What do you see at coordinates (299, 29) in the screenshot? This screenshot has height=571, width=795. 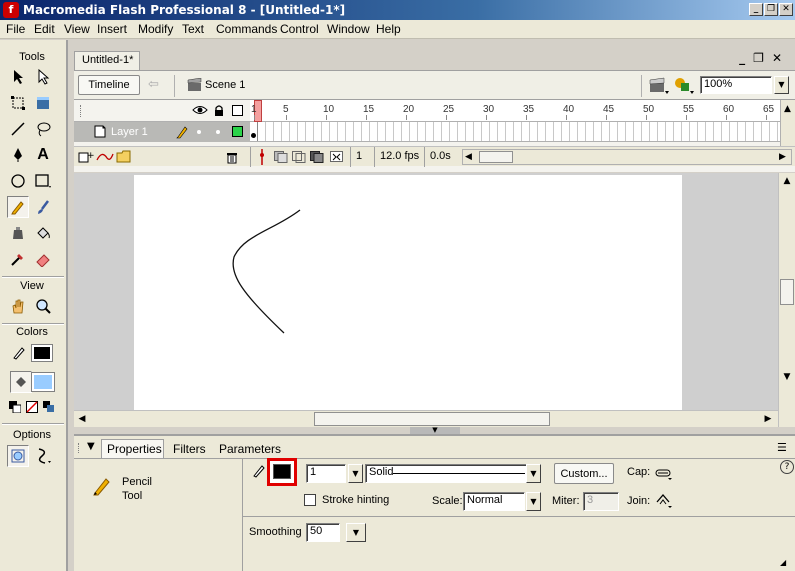 I see `menu-control: Control` at bounding box center [299, 29].